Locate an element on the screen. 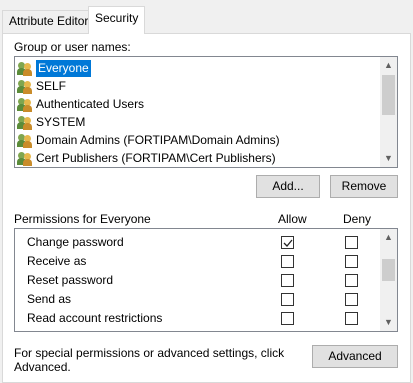  list-item-self: SELF is located at coordinates (41, 86).